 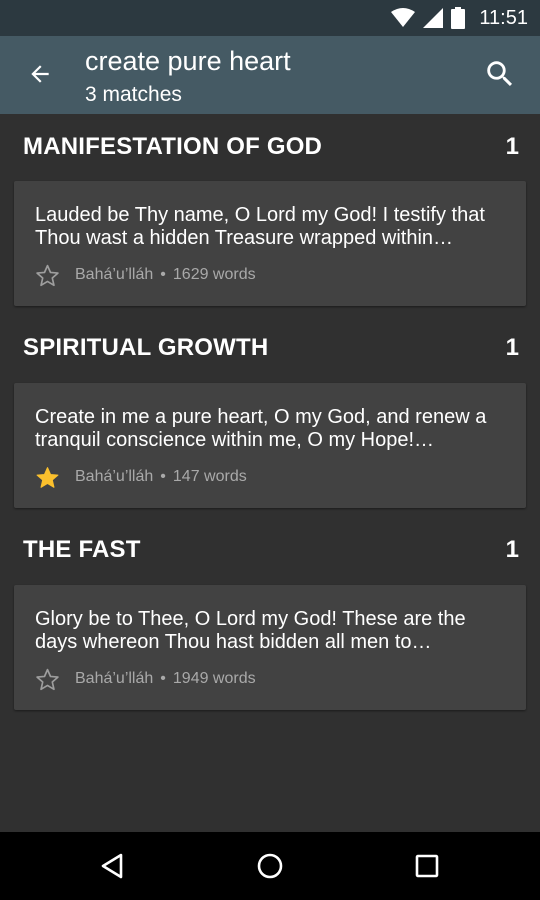 I want to click on nav-home-icon, so click(x=270, y=866).